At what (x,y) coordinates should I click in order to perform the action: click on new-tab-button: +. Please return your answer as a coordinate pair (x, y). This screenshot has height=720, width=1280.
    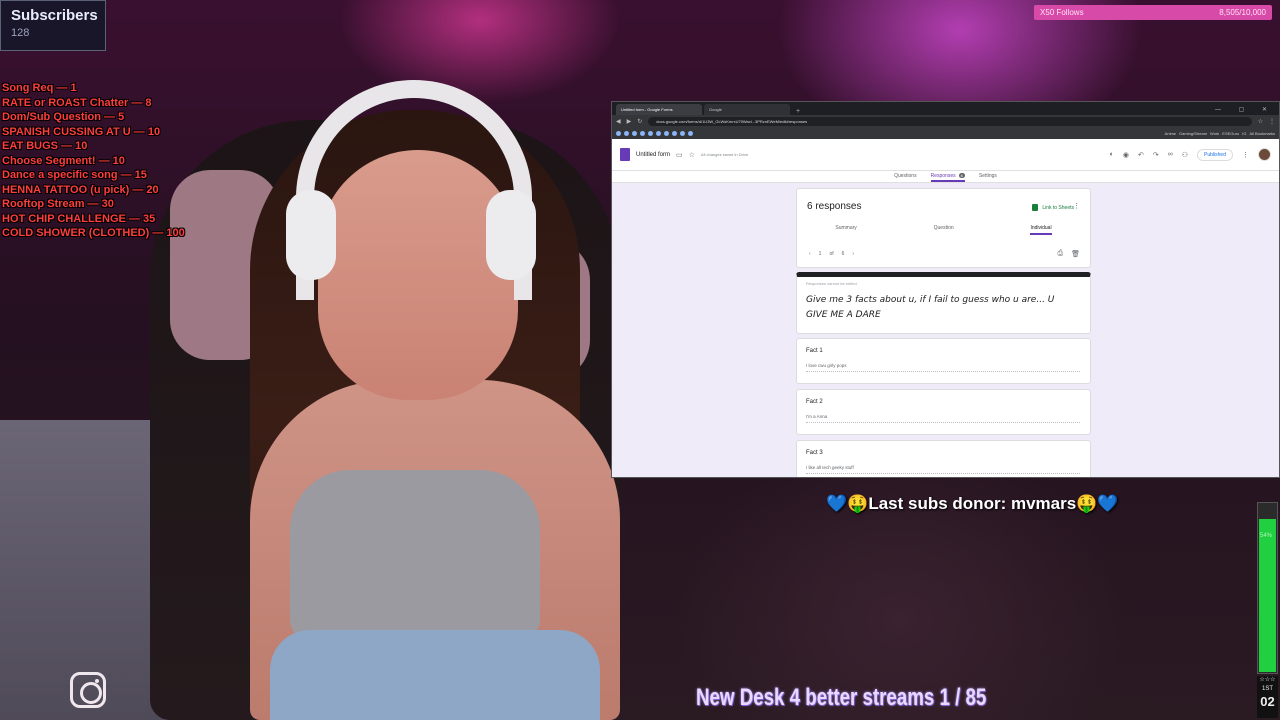
    Looking at the image, I should click on (798, 111).